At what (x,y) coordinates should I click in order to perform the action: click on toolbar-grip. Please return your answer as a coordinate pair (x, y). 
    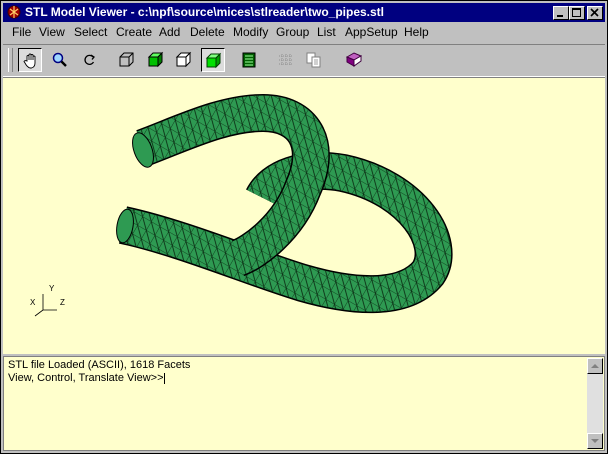
    Looking at the image, I should click on (10, 60).